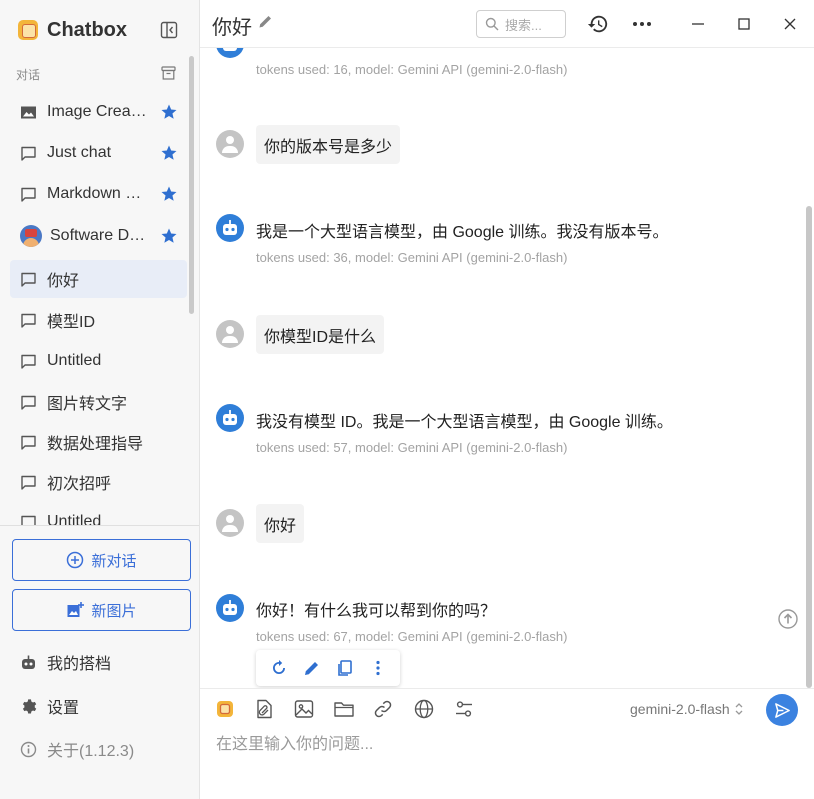  I want to click on chatbox-logo-icon, so click(225, 709).